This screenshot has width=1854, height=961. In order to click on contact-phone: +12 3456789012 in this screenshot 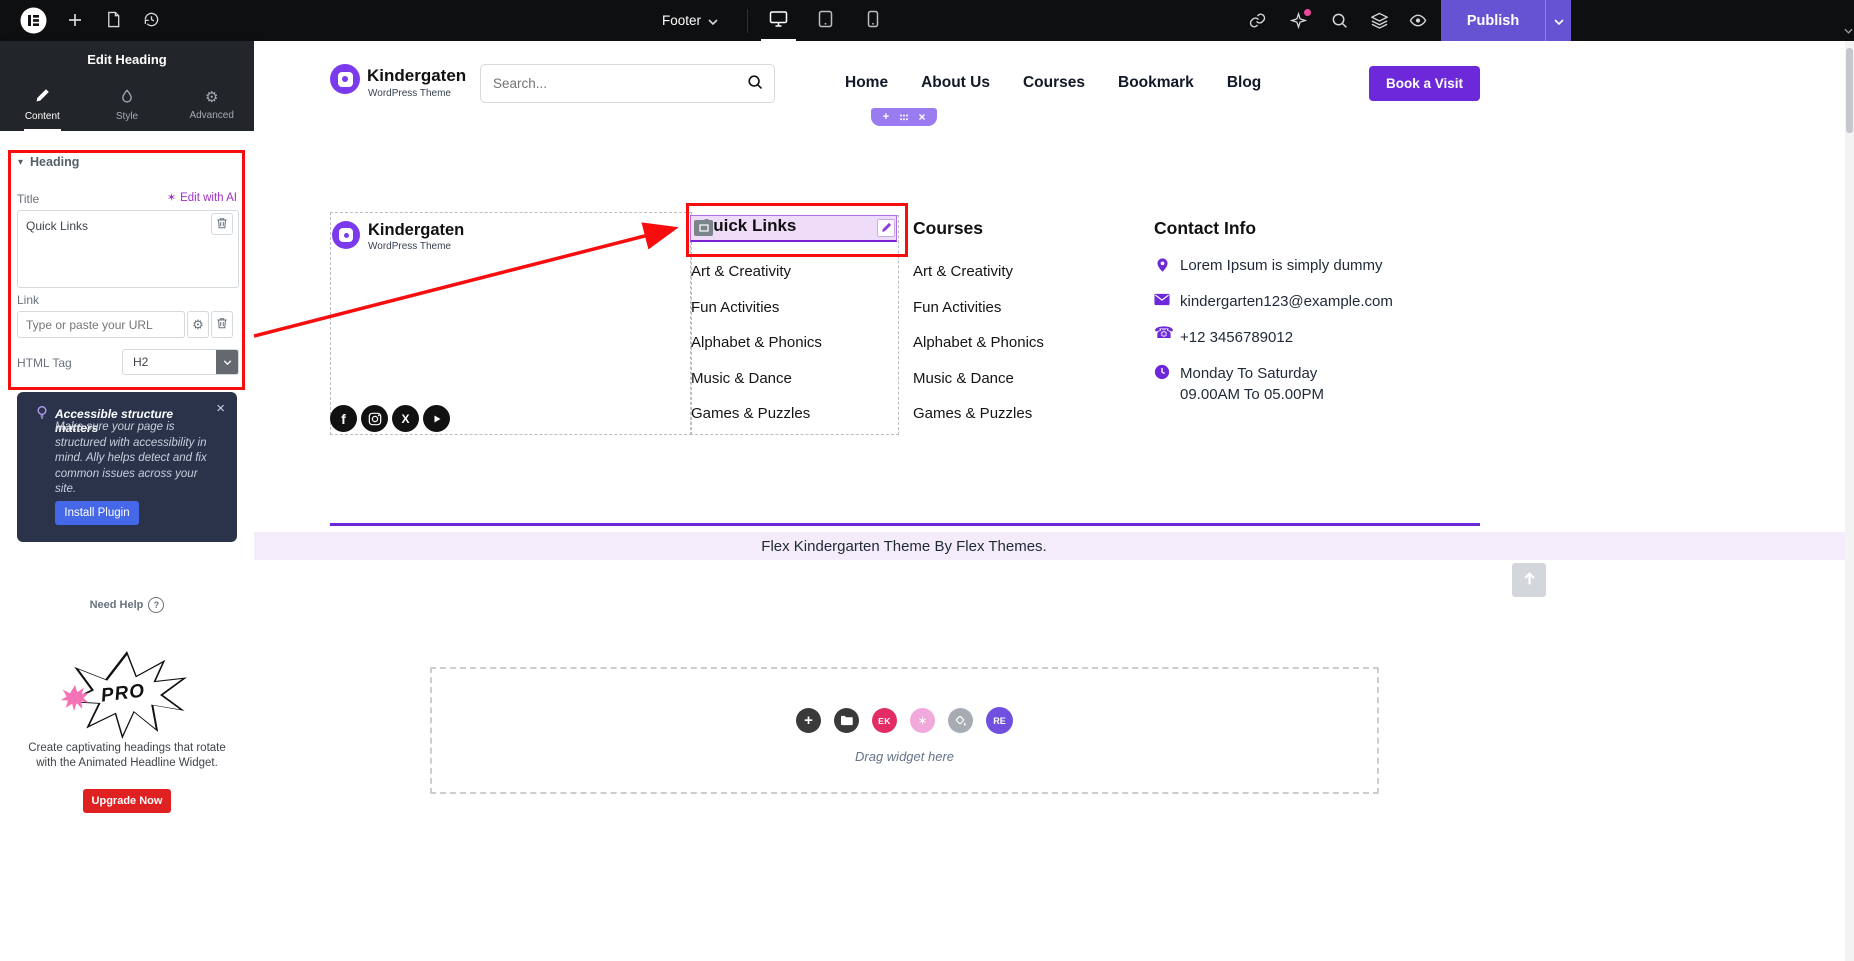, I will do `click(1236, 337)`.